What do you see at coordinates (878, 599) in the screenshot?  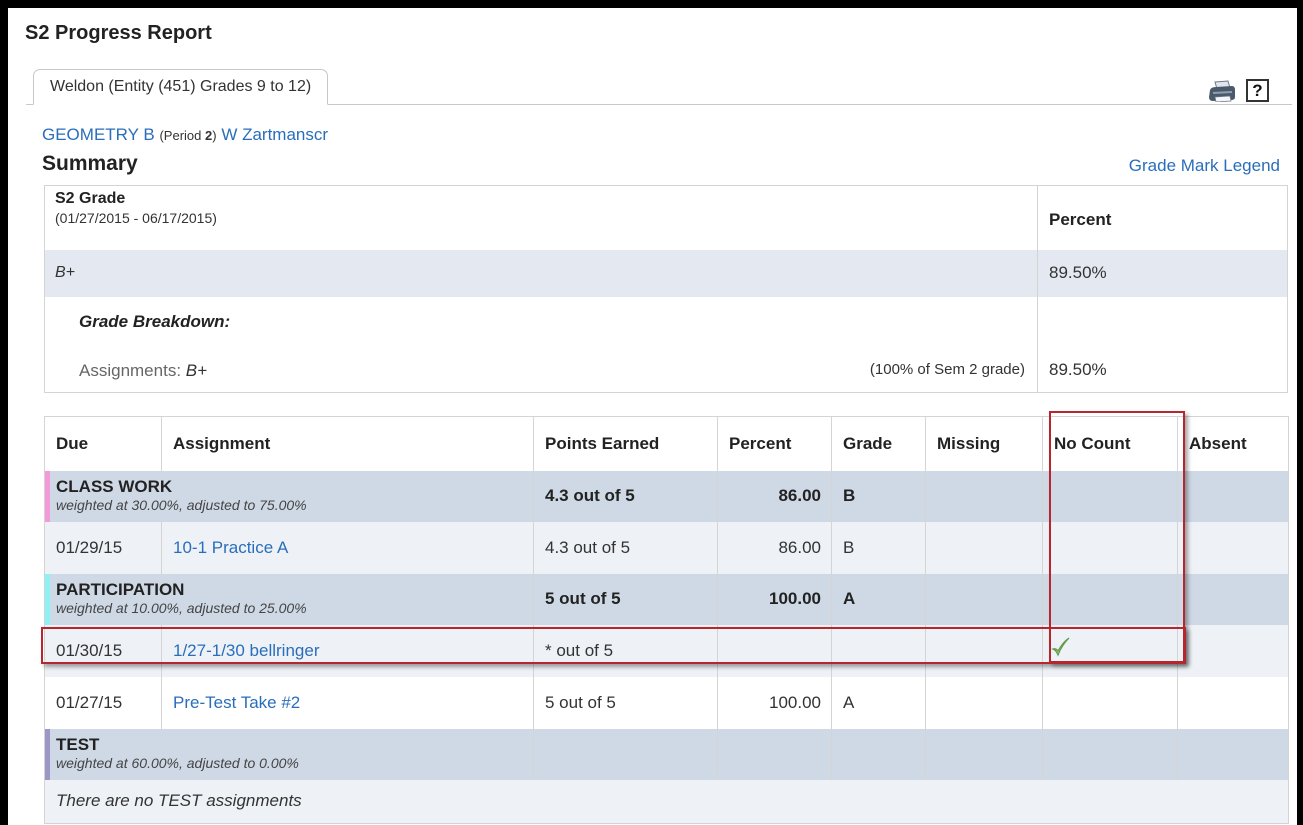 I see `category-grade: A` at bounding box center [878, 599].